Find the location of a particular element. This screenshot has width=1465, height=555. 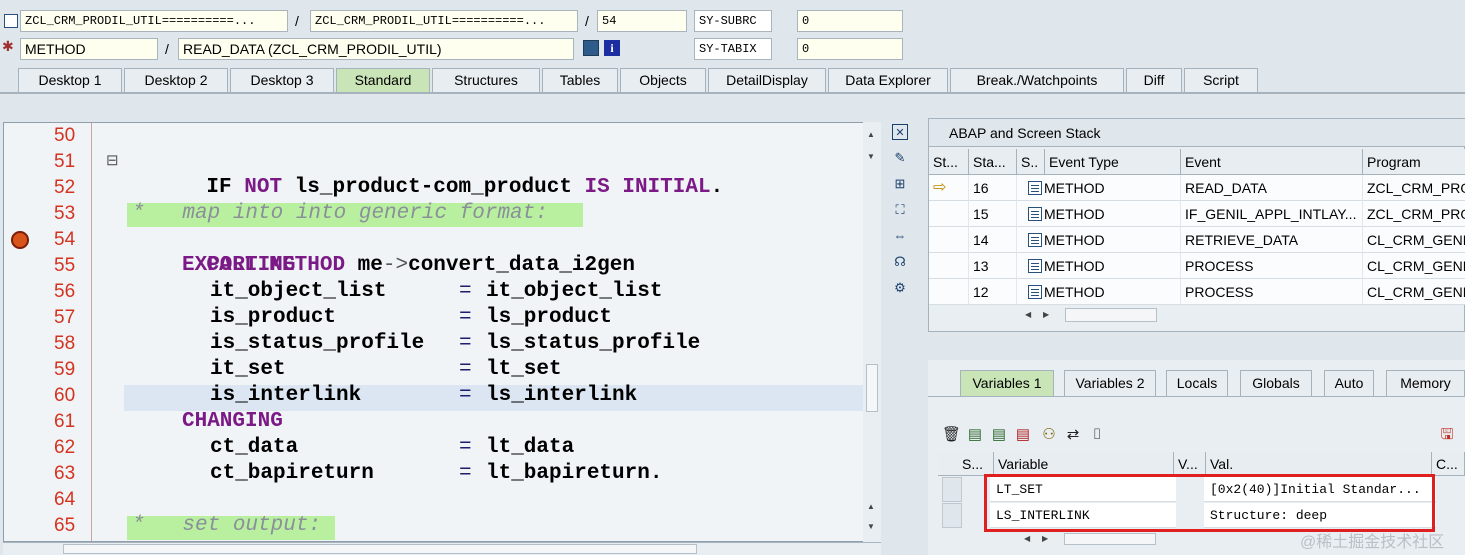

tab-tables: Tables is located at coordinates (580, 80).